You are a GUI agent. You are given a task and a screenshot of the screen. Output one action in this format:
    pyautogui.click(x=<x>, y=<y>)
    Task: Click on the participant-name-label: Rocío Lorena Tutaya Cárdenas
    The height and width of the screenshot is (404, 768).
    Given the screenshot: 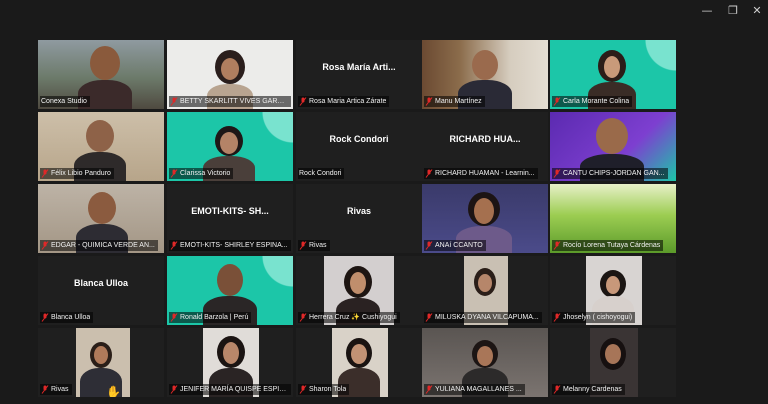 What is the action you would take?
    pyautogui.click(x=608, y=245)
    